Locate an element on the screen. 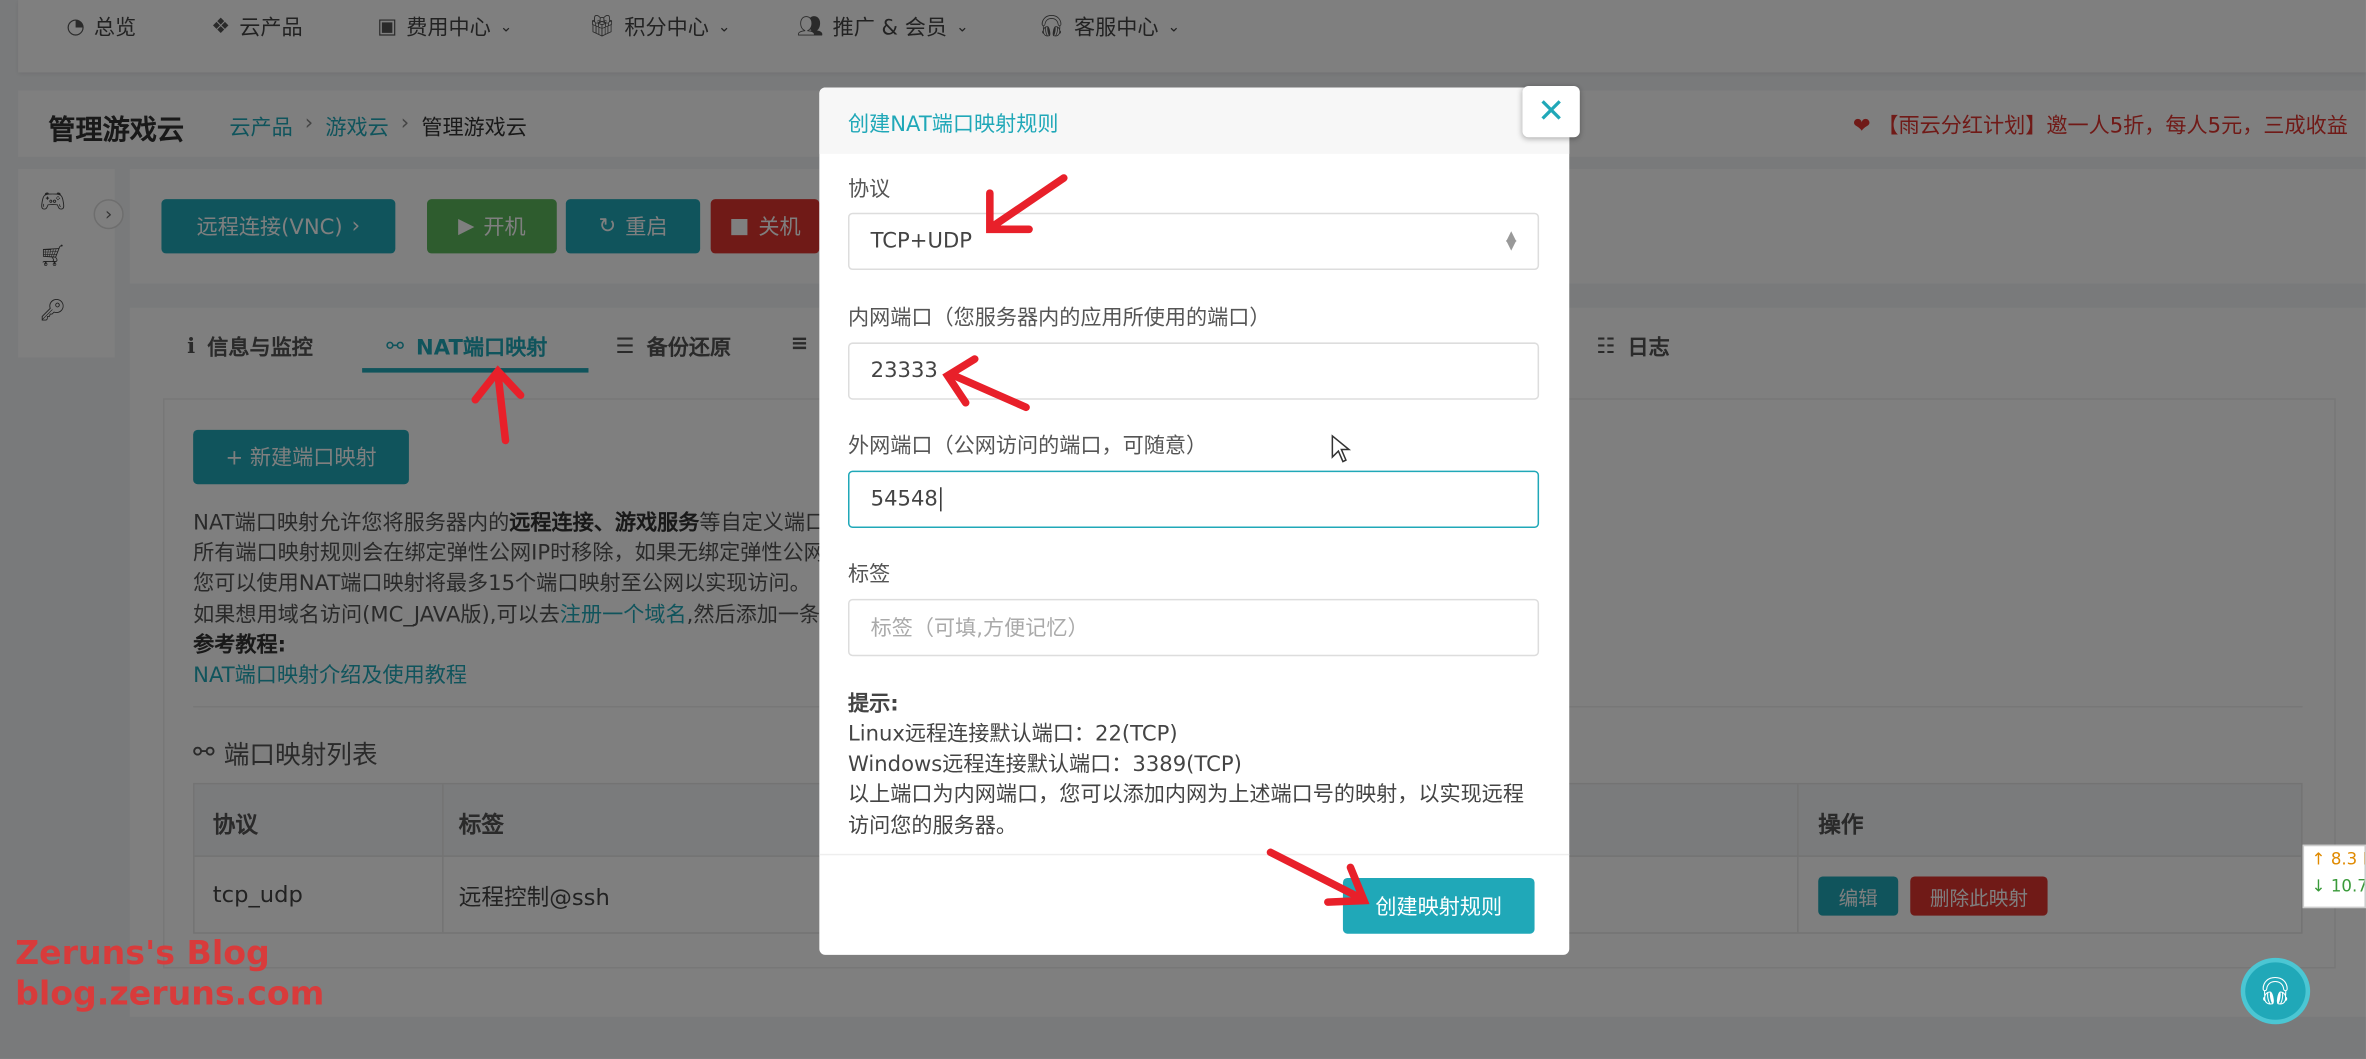  sort-icon: ▲ ▼ is located at coordinates (1511, 241).